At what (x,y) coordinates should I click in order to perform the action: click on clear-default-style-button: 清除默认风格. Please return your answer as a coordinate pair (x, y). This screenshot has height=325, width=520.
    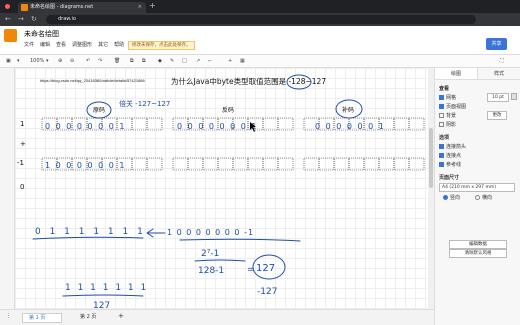
    Looking at the image, I should click on (478, 253).